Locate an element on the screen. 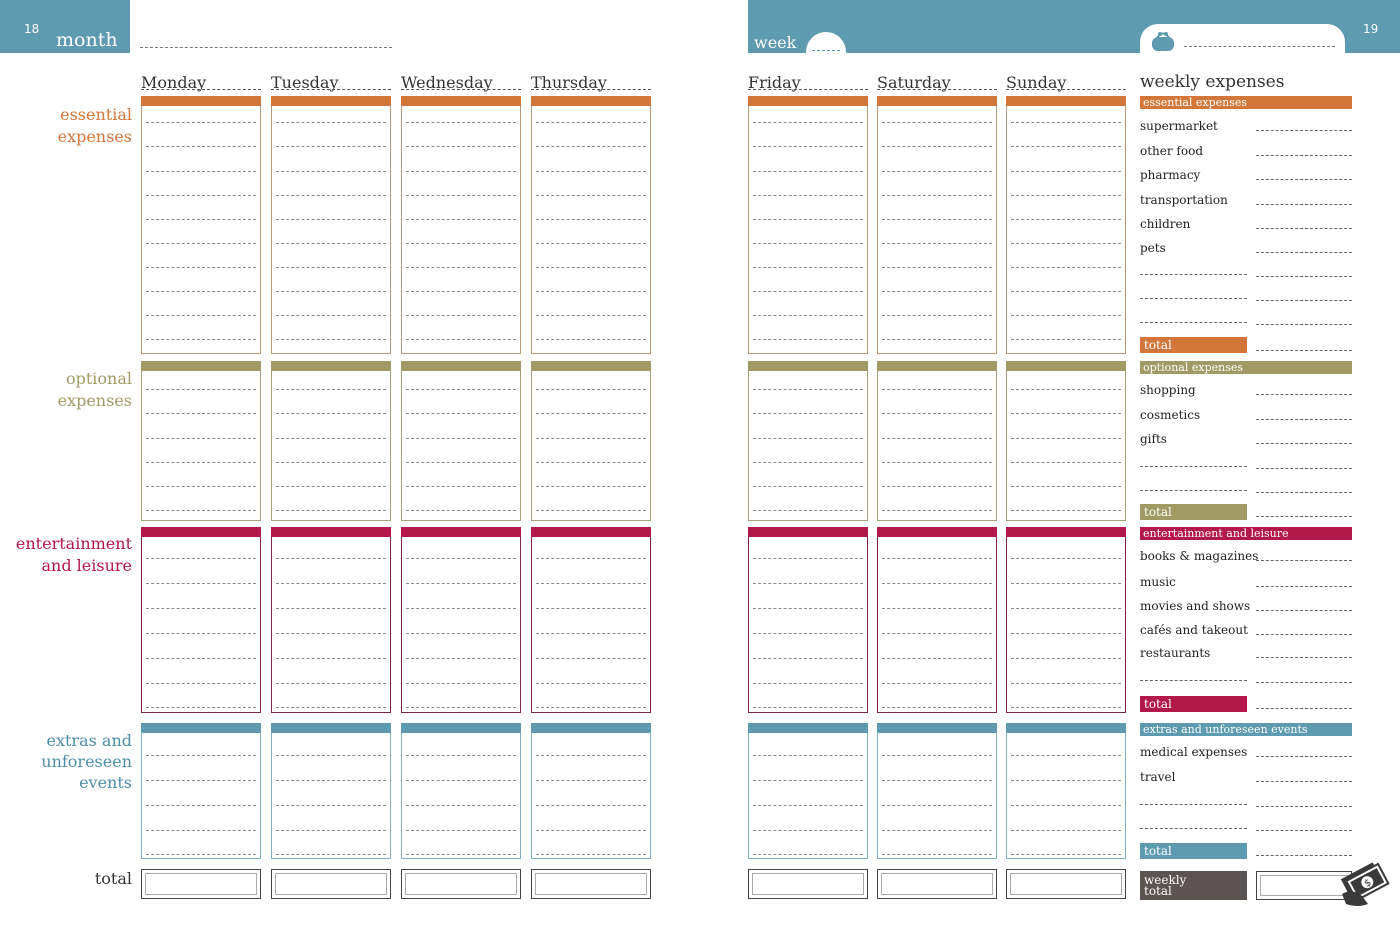  month-input-line is located at coordinates (266, 47).